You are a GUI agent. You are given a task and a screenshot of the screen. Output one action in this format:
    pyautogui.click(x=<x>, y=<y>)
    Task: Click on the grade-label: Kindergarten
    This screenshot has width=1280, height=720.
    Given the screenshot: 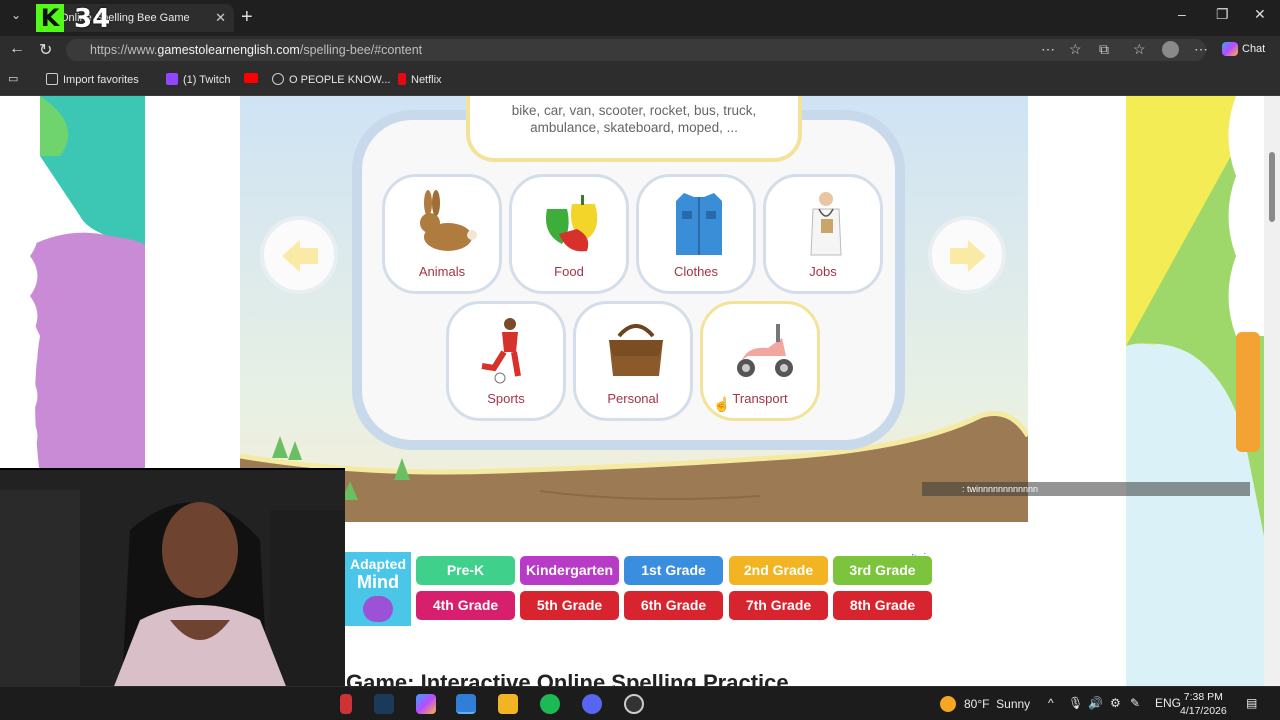 What is the action you would take?
    pyautogui.click(x=569, y=570)
    